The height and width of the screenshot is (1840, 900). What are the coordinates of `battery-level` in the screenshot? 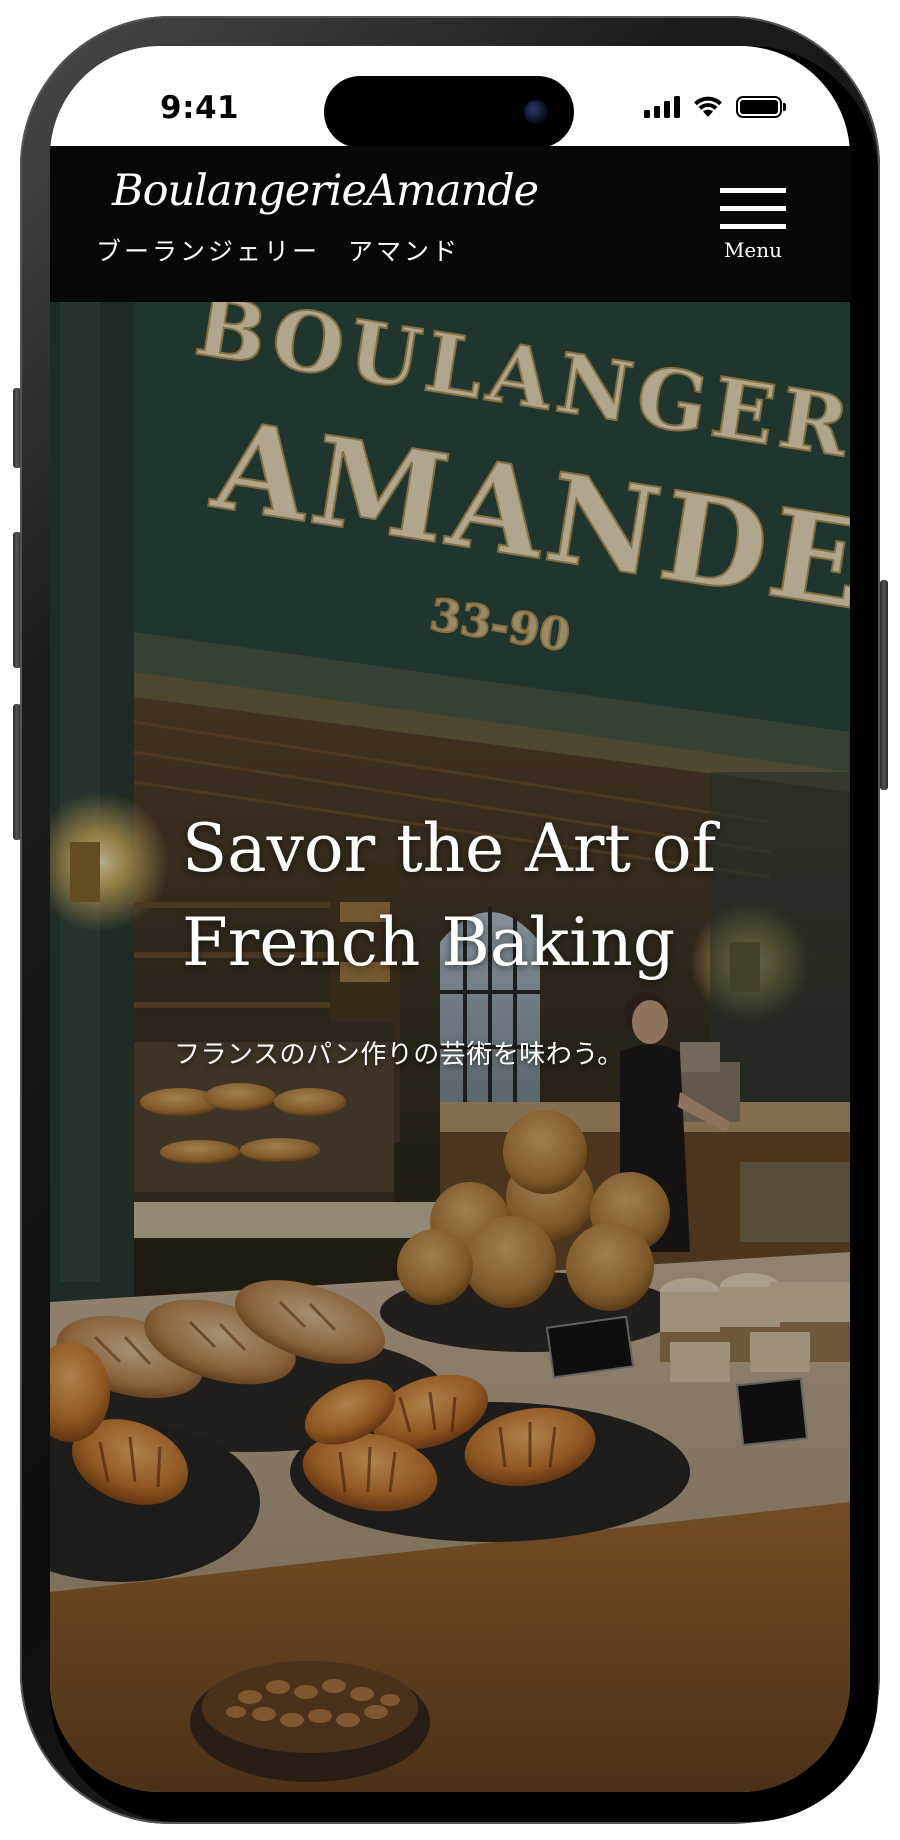 It's located at (759, 107).